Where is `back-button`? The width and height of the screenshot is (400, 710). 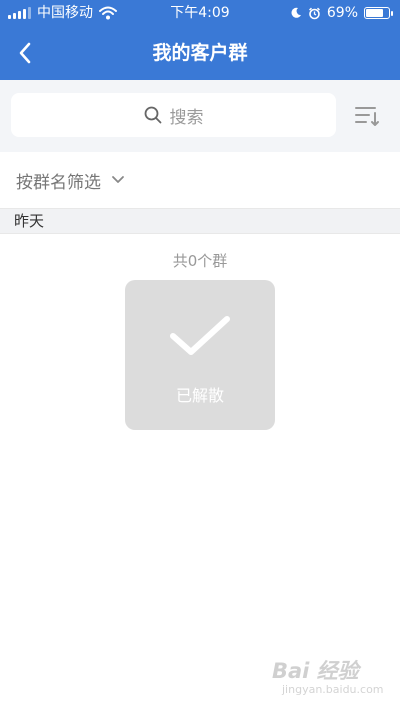
back-button is located at coordinates (25, 53).